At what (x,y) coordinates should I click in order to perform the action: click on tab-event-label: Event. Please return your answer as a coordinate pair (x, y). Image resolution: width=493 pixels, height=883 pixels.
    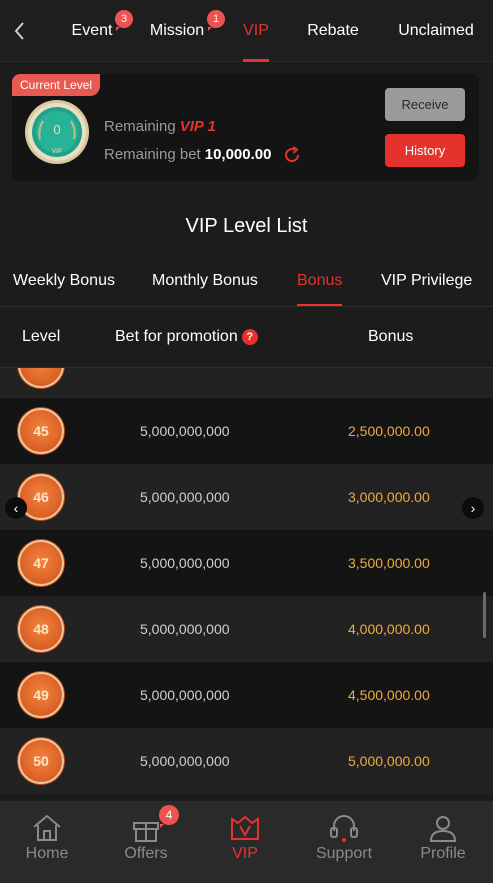
    Looking at the image, I should click on (92, 30).